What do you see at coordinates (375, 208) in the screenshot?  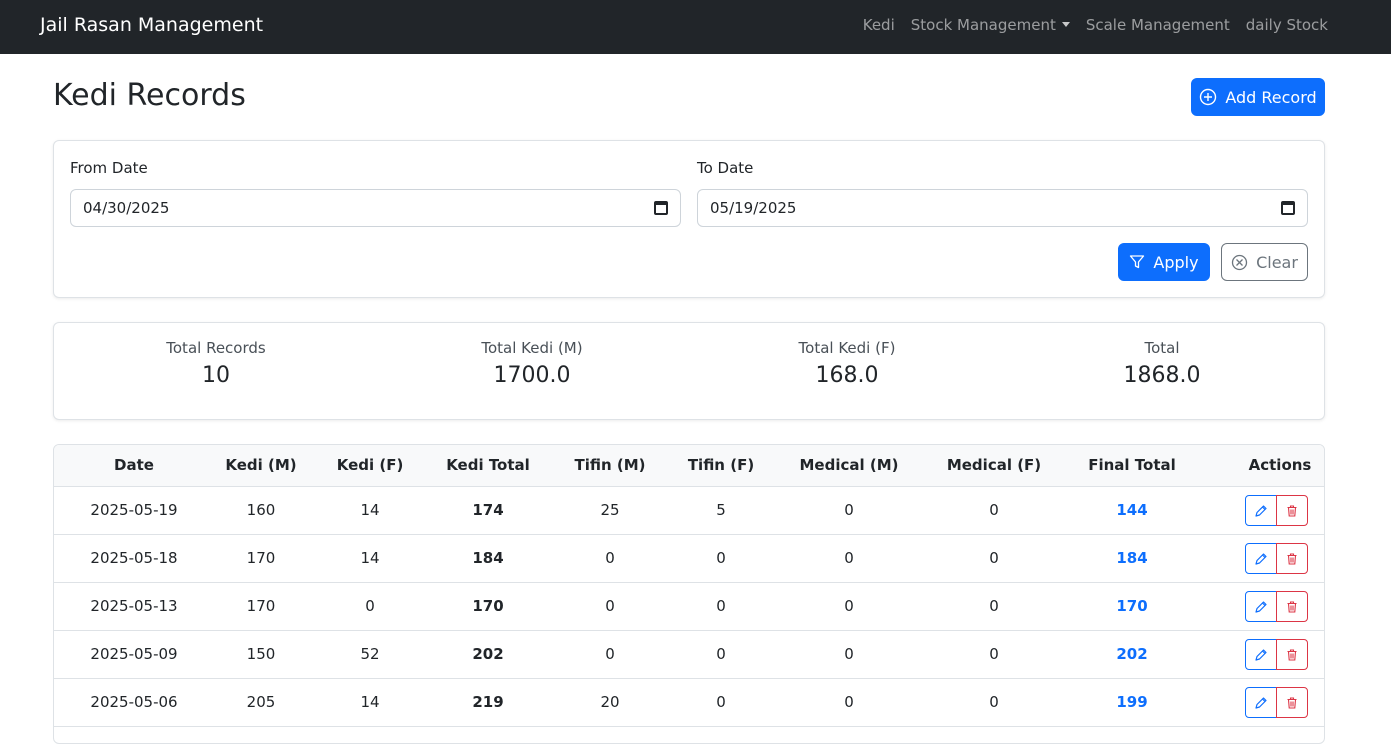 I see `from-date-input: 04/30/2025` at bounding box center [375, 208].